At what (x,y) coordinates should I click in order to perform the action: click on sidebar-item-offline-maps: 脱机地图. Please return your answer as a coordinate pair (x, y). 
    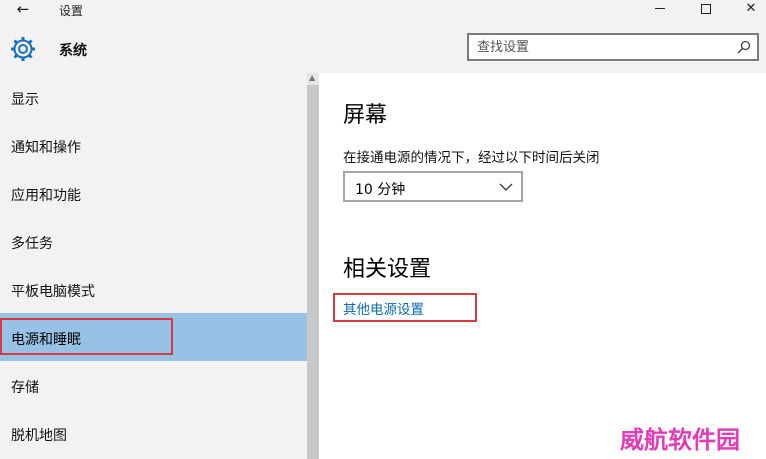
    Looking at the image, I should click on (153, 433).